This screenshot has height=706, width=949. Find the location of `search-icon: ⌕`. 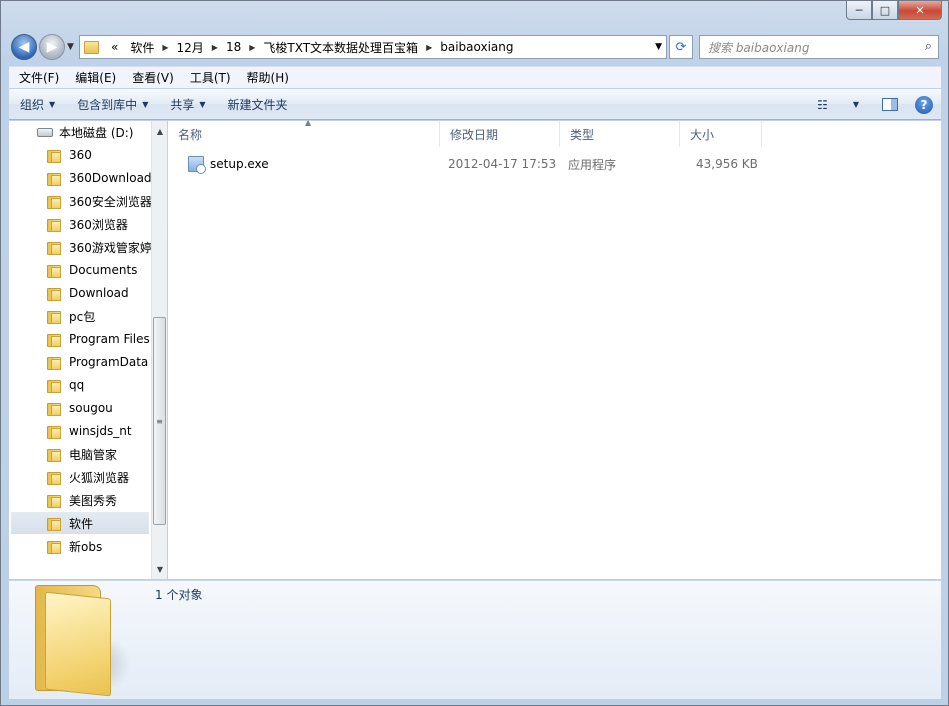

search-icon: ⌕ is located at coordinates (928, 46).